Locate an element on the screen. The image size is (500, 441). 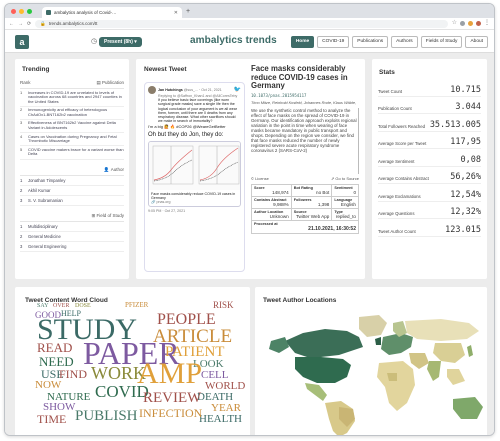
menu-icon: ⋮ is located at coordinates (487, 23).